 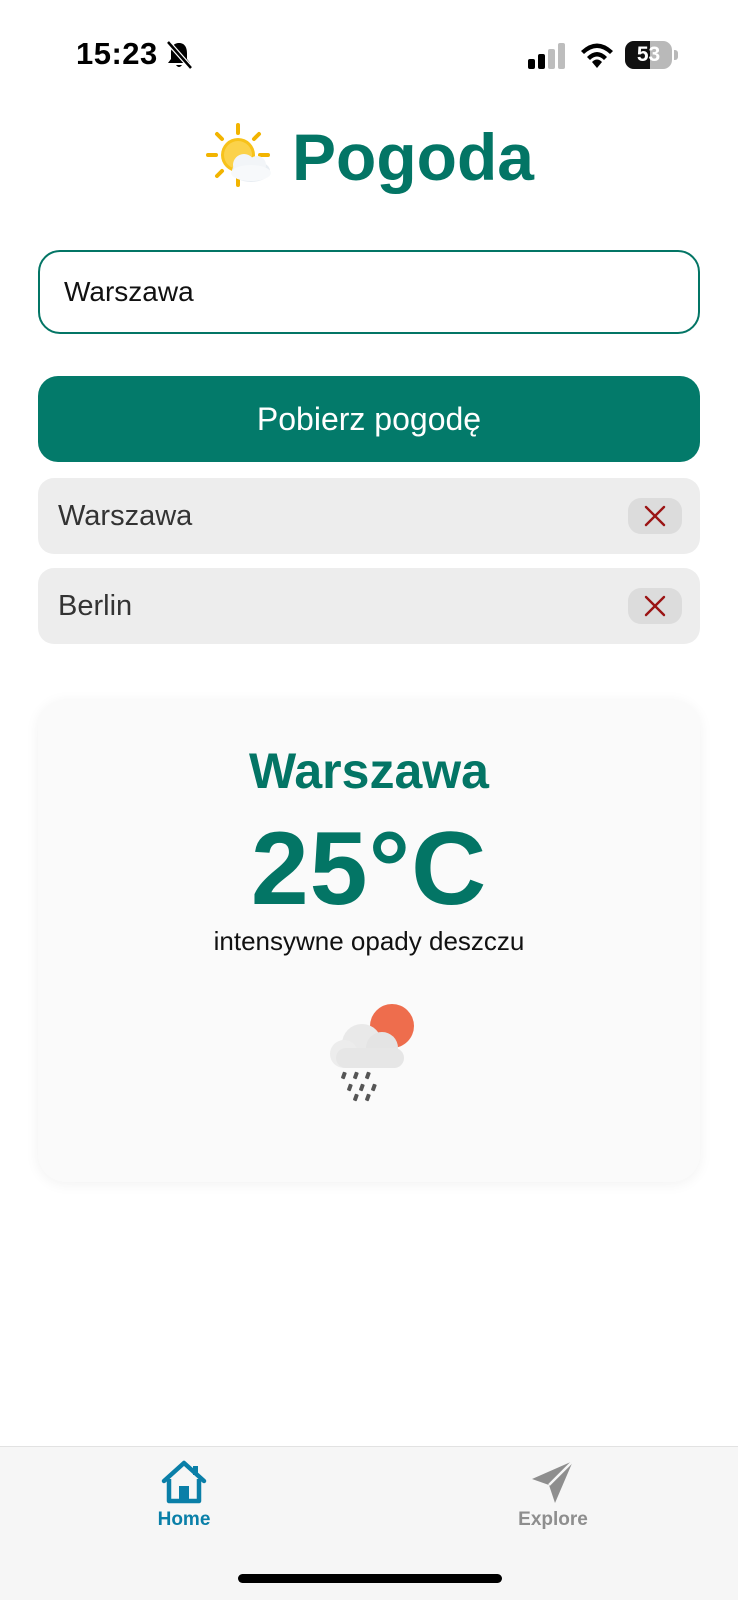 I want to click on fetch-weather-button-label: Pobierz pogodę, so click(x=369, y=418).